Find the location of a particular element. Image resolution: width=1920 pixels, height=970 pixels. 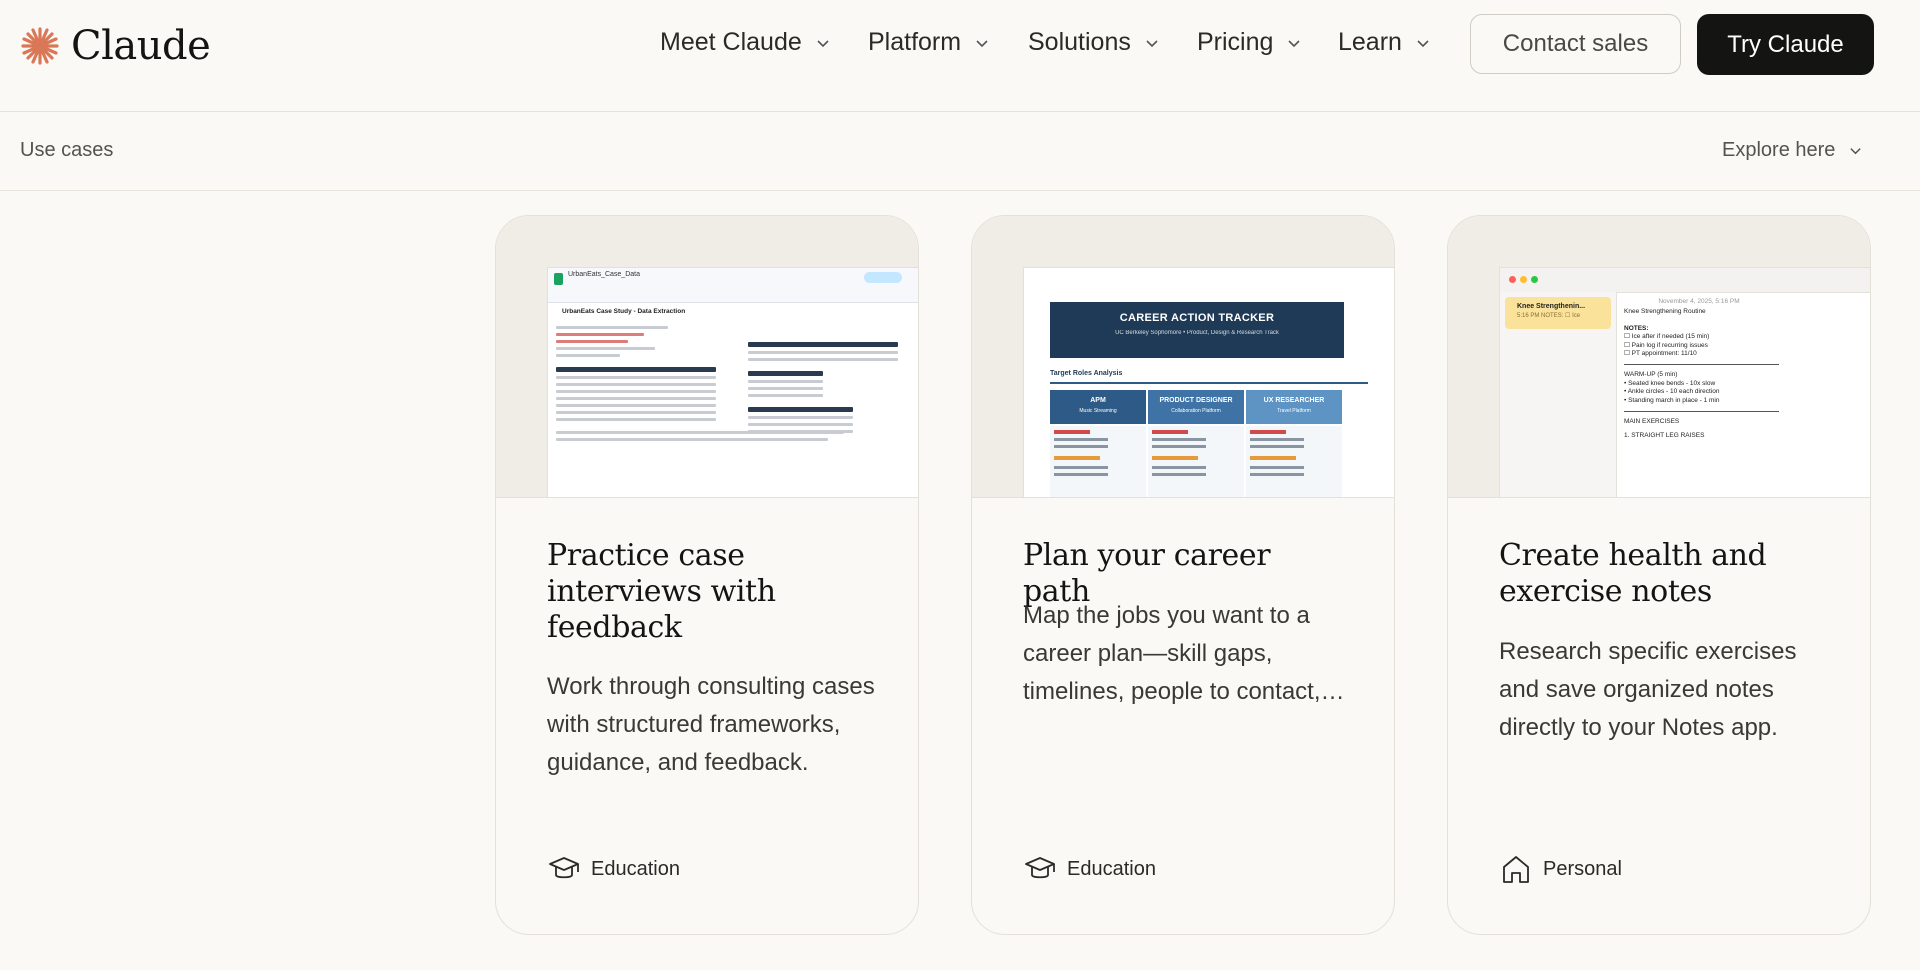

card-title: Practice case interviews with feedback is located at coordinates (661, 591).